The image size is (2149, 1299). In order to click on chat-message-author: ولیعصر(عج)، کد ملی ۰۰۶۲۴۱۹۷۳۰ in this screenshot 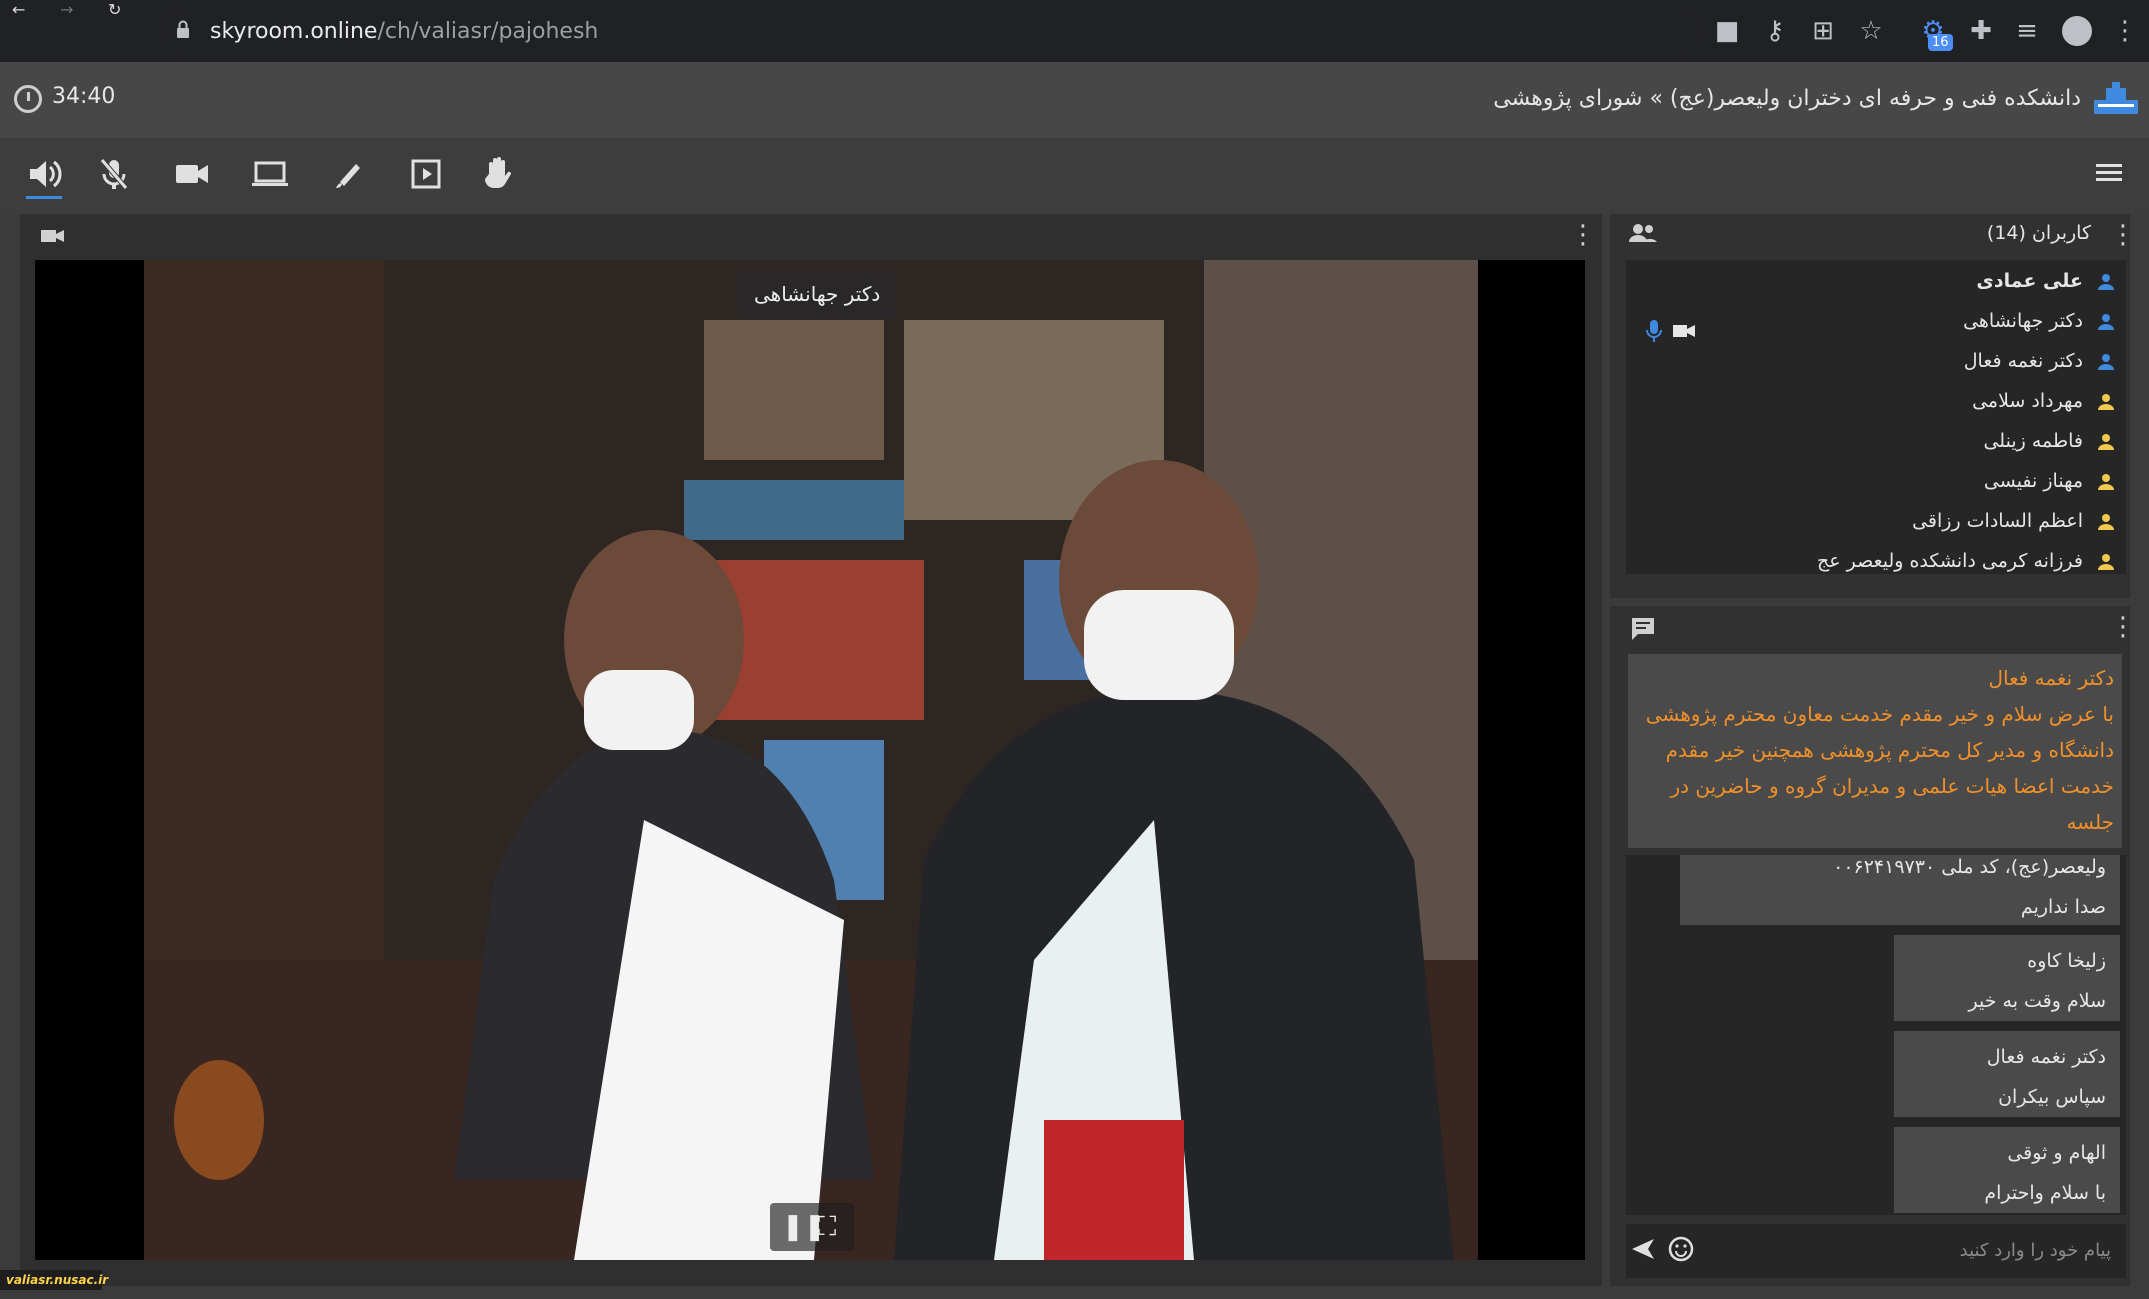, I will do `click(1969, 867)`.